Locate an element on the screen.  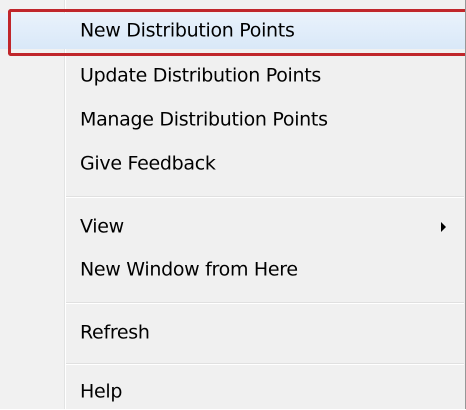
menu-item-label: New Distribution Points is located at coordinates (187, 30).